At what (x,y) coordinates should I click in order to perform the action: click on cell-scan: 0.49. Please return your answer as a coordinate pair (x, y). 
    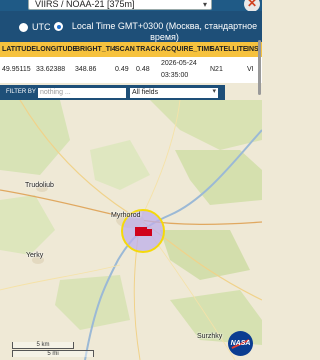
    Looking at the image, I should click on (122, 69).